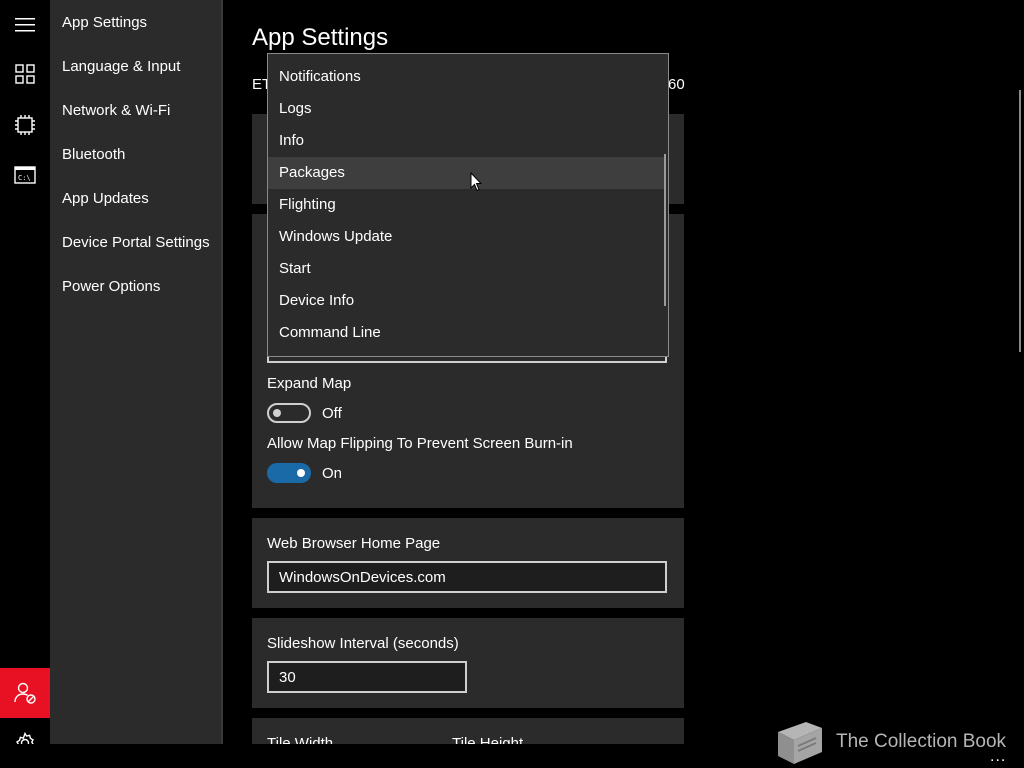 The height and width of the screenshot is (768, 1024). What do you see at coordinates (116, 110) in the screenshot?
I see `nav-item-network-wifi: Network & Wi-Fi` at bounding box center [116, 110].